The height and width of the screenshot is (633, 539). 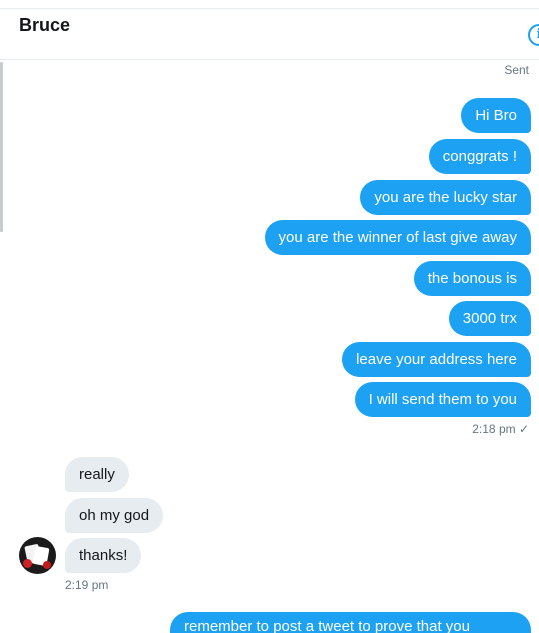 I want to click on outgoing-timestamp: 2:18 pm ✓, so click(x=500, y=429).